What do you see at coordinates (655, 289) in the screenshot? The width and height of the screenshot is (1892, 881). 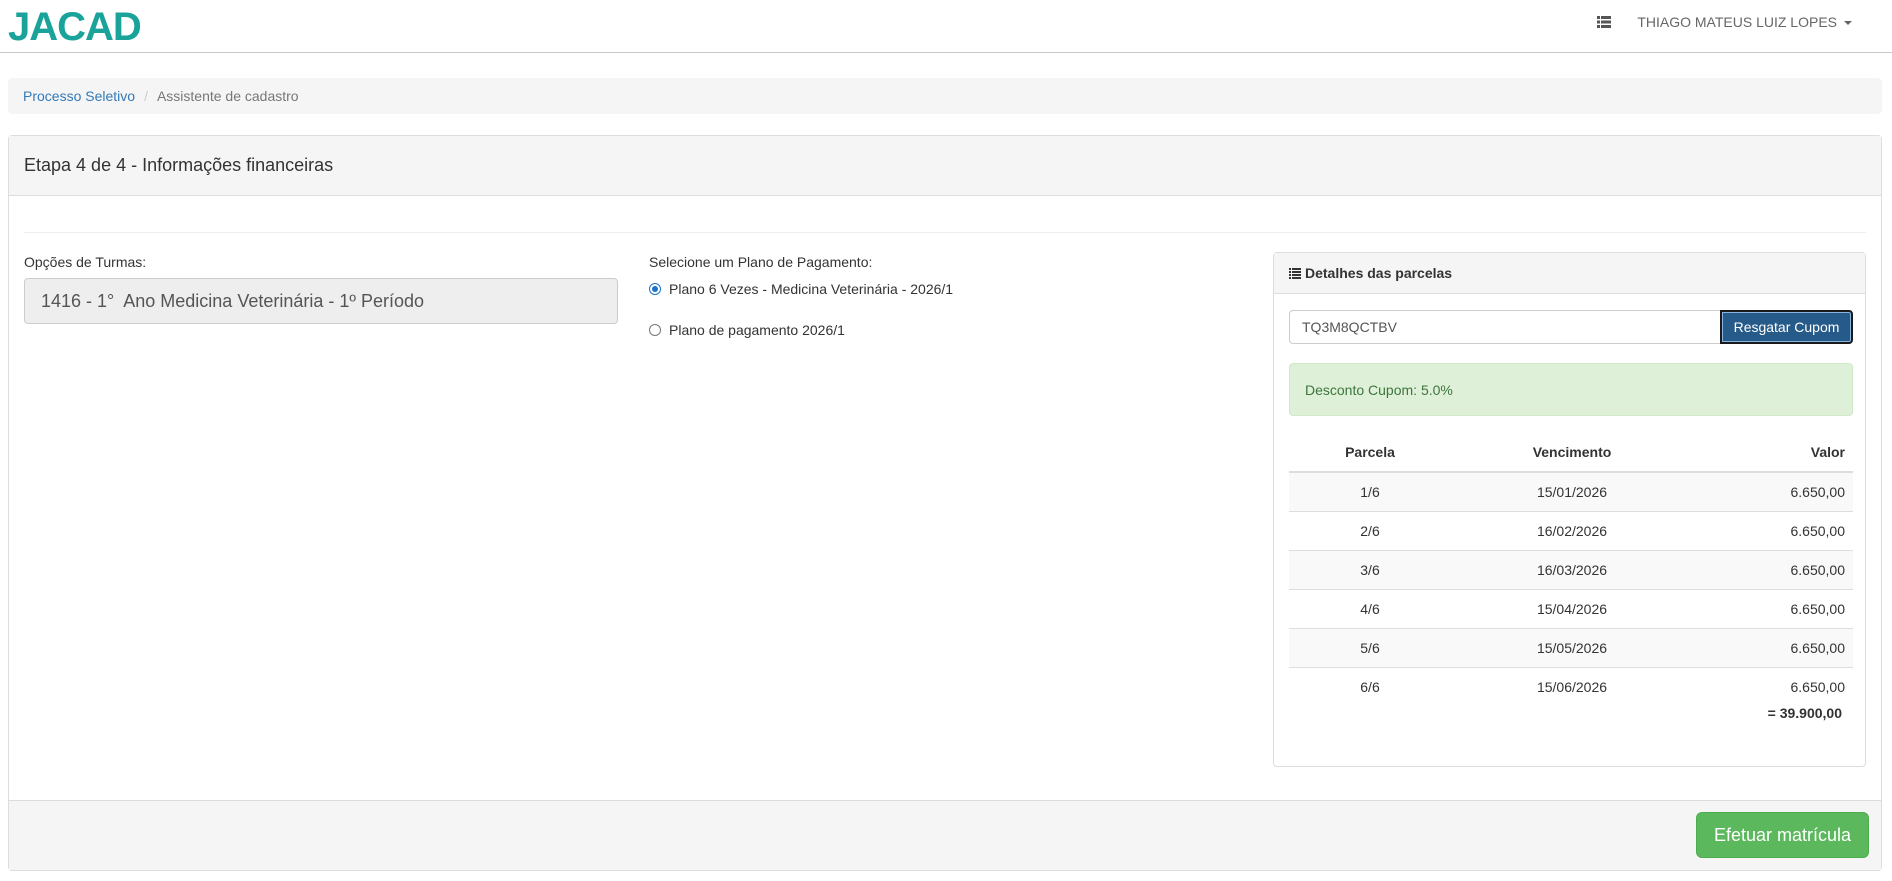 I see `radio-checked-icon` at bounding box center [655, 289].